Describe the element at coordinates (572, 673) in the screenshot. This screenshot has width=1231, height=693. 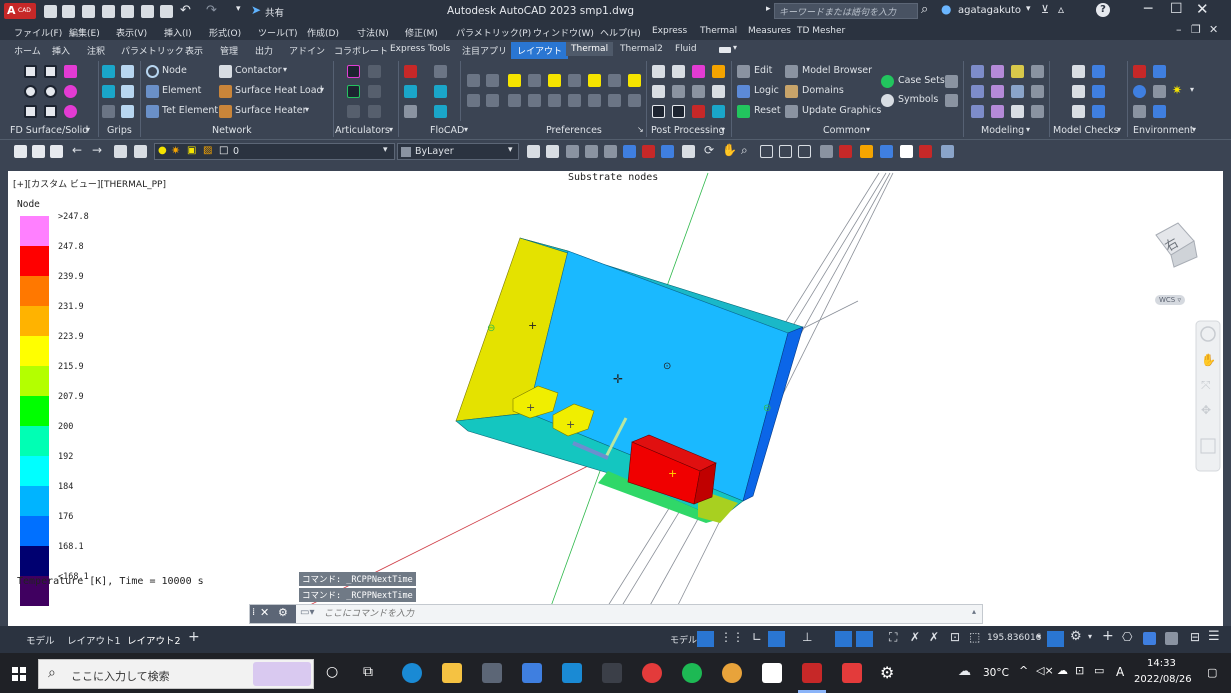
I see `mail-icon` at that location.